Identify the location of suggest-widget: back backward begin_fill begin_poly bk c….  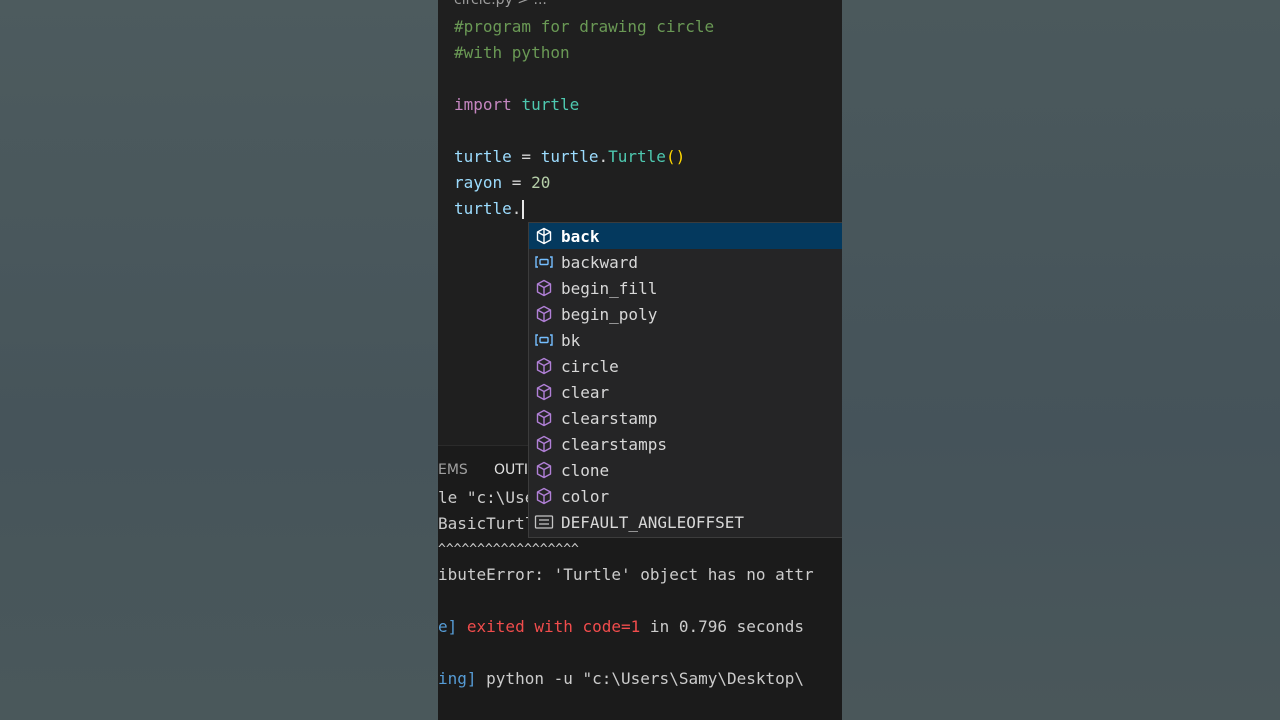
(685, 380).